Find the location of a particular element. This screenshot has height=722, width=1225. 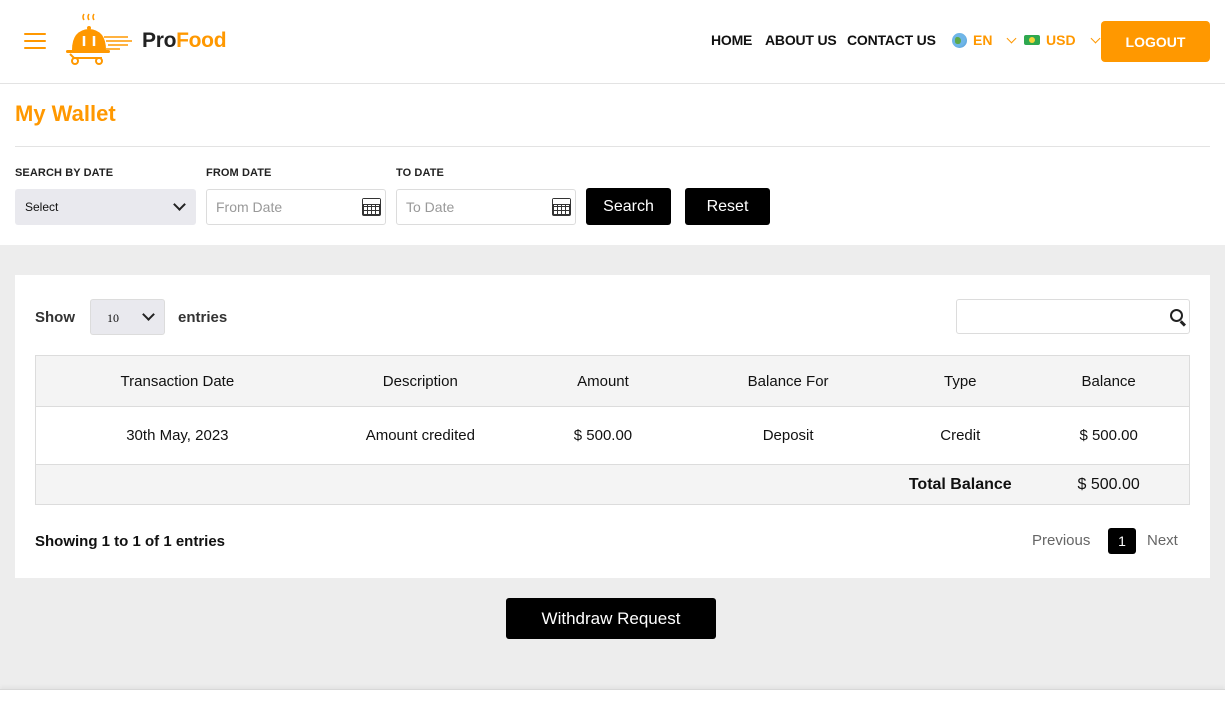

to-date-label: TO DATE is located at coordinates (420, 173).